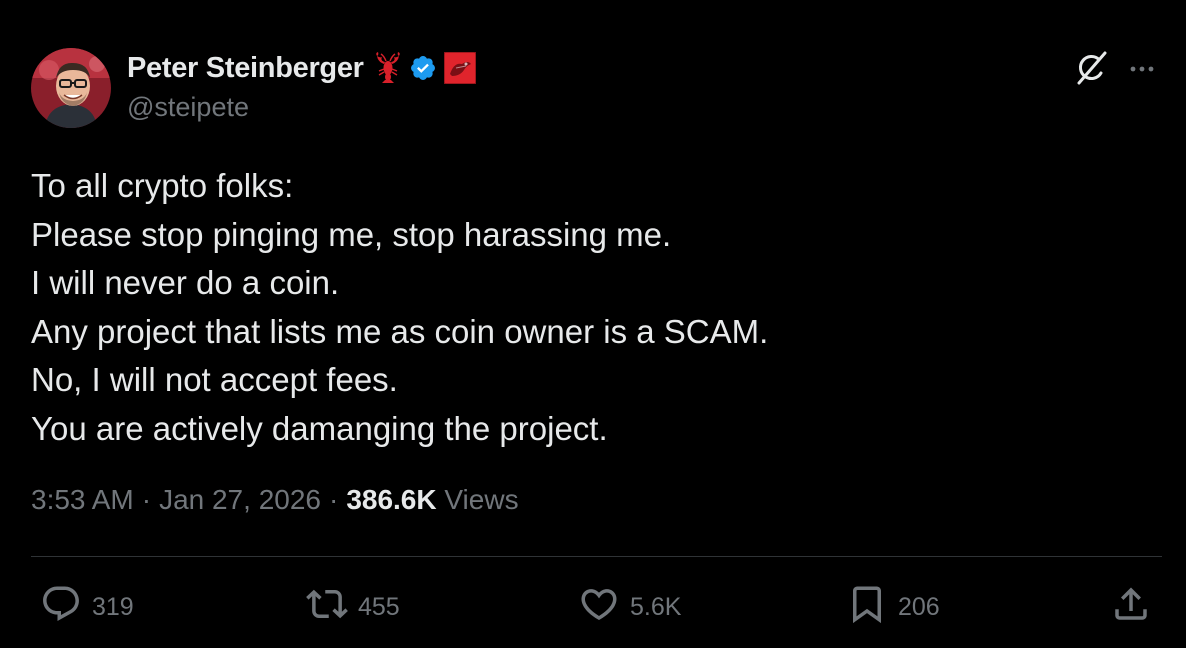  Describe the element at coordinates (82, 499) in the screenshot. I see `tweet-time: 3:53 AM` at that location.